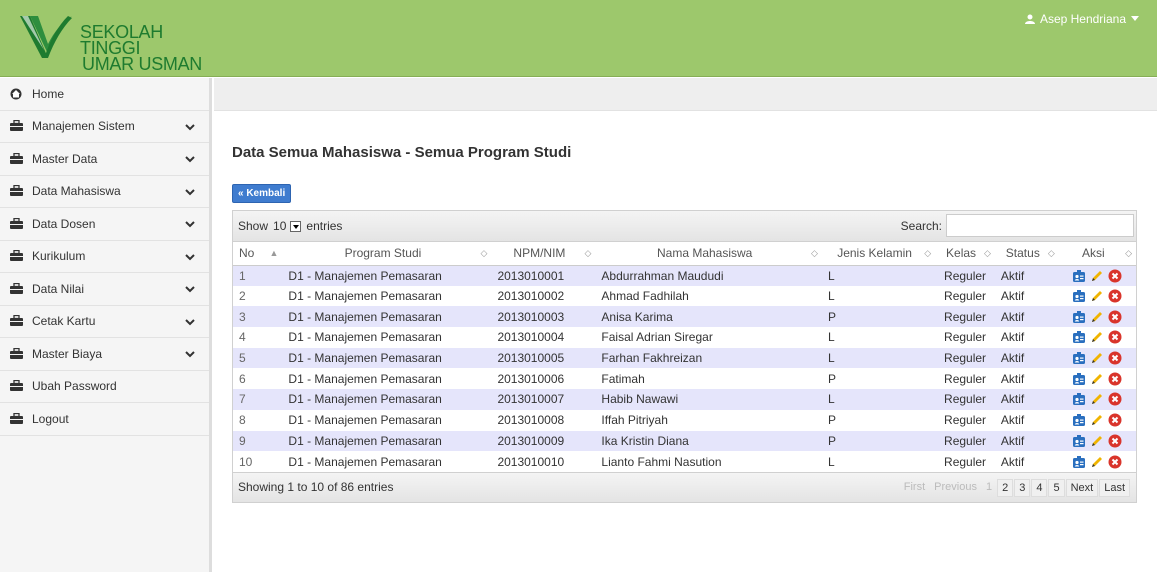 This screenshot has width=1157, height=572. What do you see at coordinates (1005, 487) in the screenshot?
I see `pager-page-2: 2` at bounding box center [1005, 487].